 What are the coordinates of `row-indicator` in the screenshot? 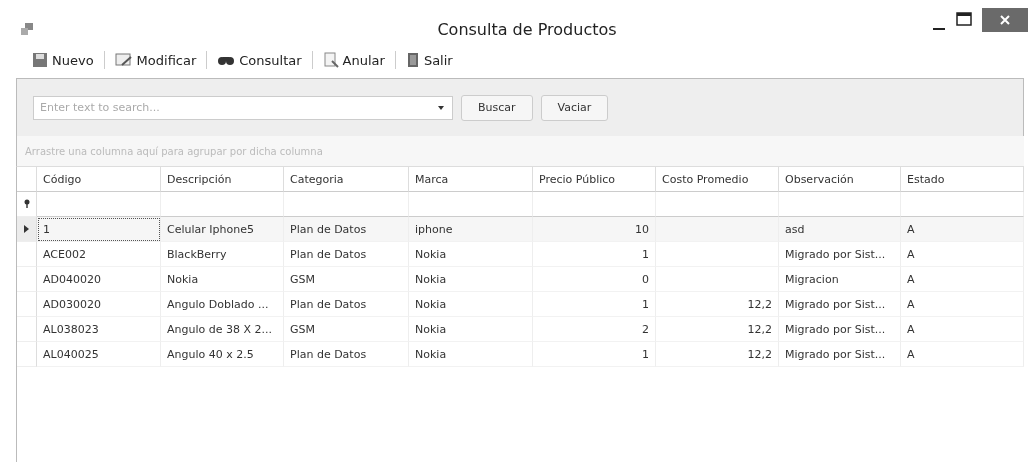 It's located at (27, 229).